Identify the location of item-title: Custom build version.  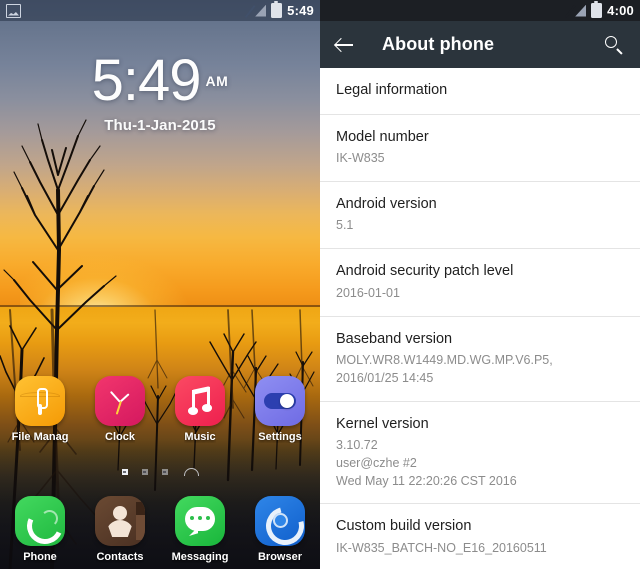
(404, 526).